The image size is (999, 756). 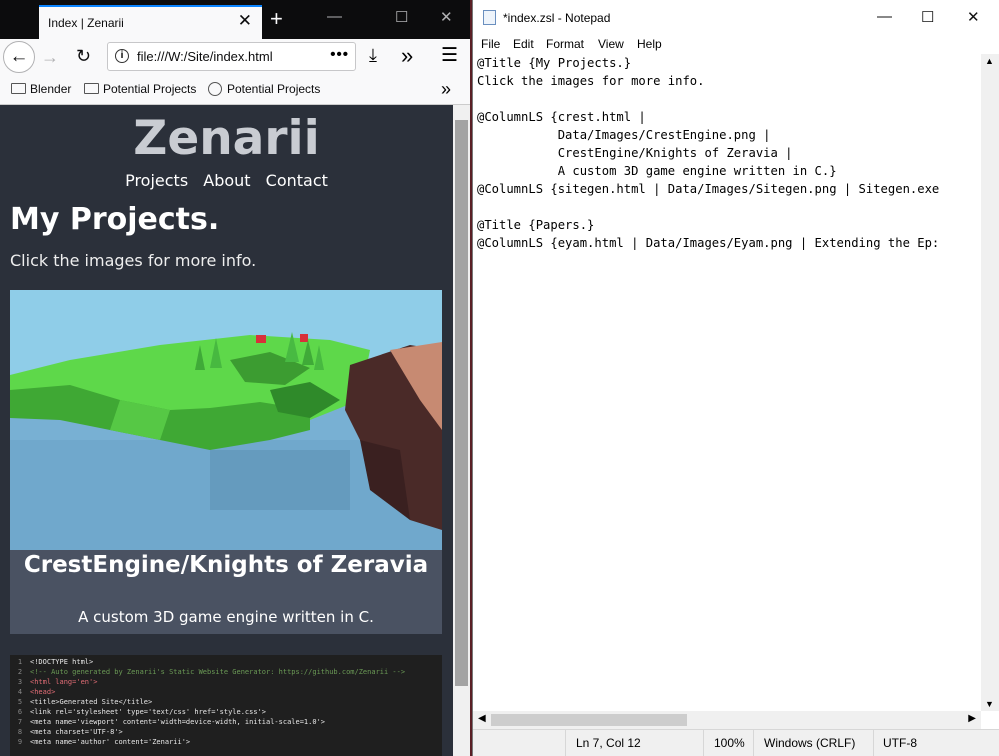 What do you see at coordinates (226, 565) in the screenshot?
I see `project-title: CrestEngine/Knights of Zeravia` at bounding box center [226, 565].